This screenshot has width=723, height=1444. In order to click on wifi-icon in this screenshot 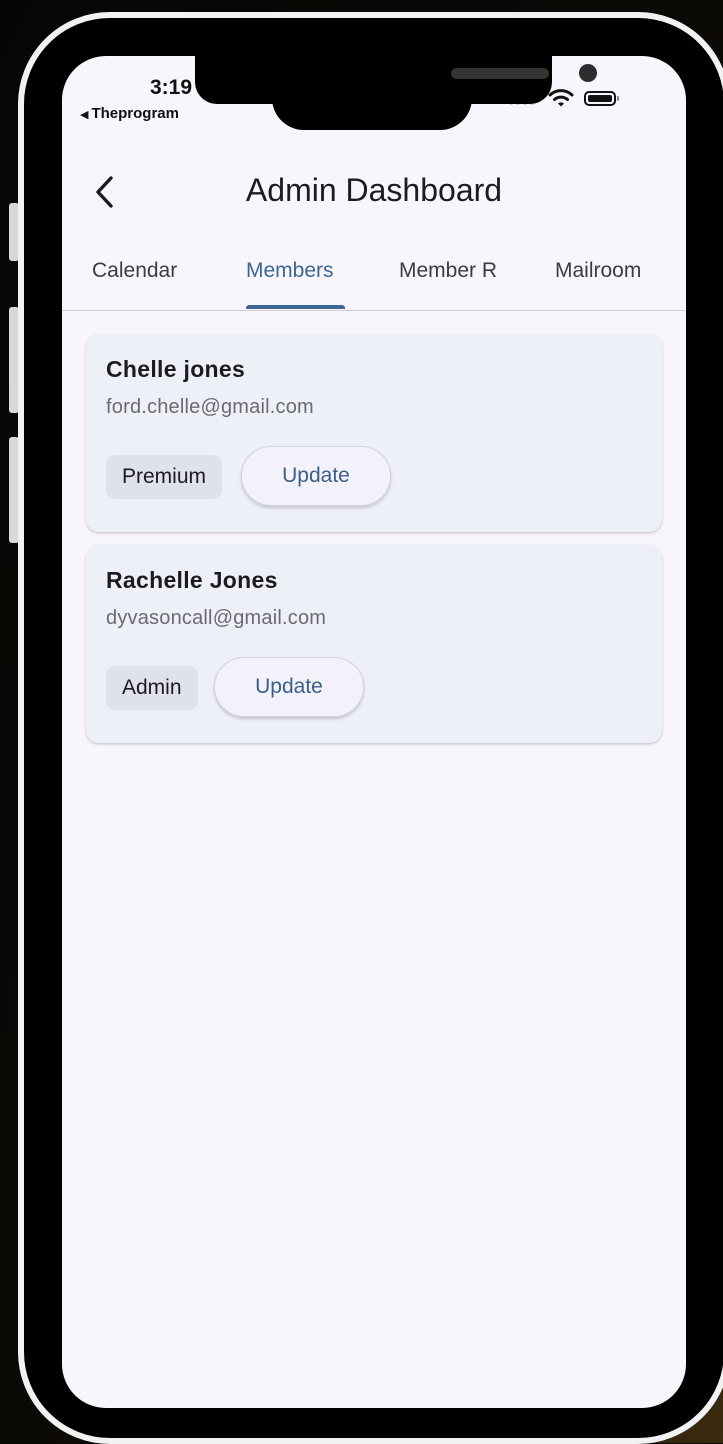, I will do `click(561, 98)`.